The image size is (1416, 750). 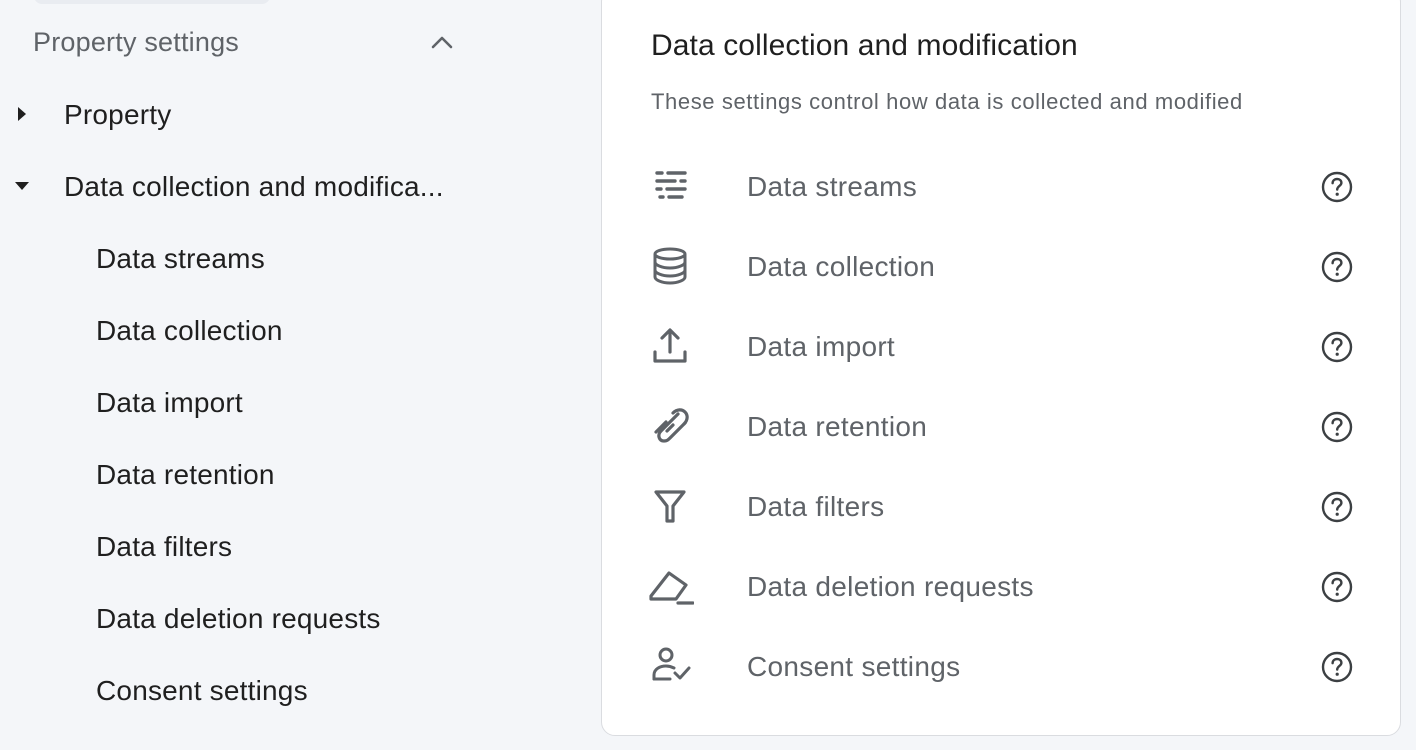 I want to click on sidebar-item-data-filters: Data filters, so click(x=280, y=546).